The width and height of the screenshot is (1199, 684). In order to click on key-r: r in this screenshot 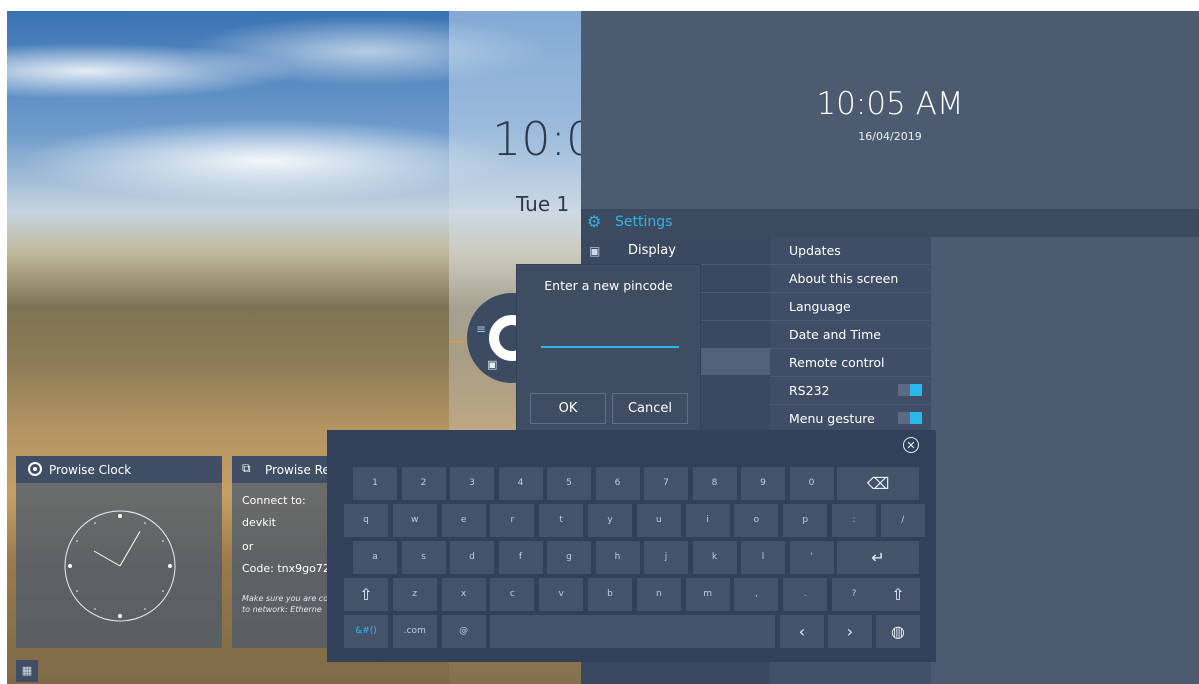, I will do `click(512, 520)`.